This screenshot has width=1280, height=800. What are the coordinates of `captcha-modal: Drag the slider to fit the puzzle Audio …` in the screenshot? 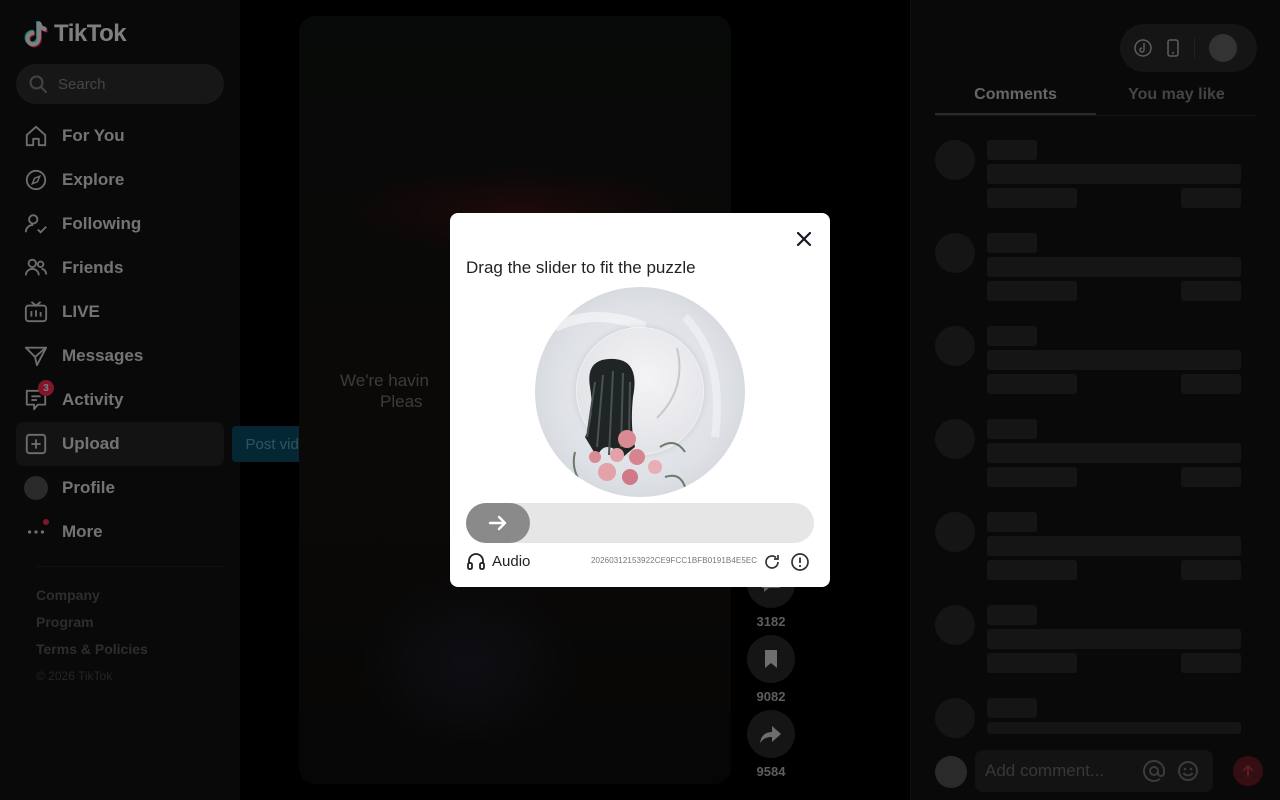 It's located at (640, 400).